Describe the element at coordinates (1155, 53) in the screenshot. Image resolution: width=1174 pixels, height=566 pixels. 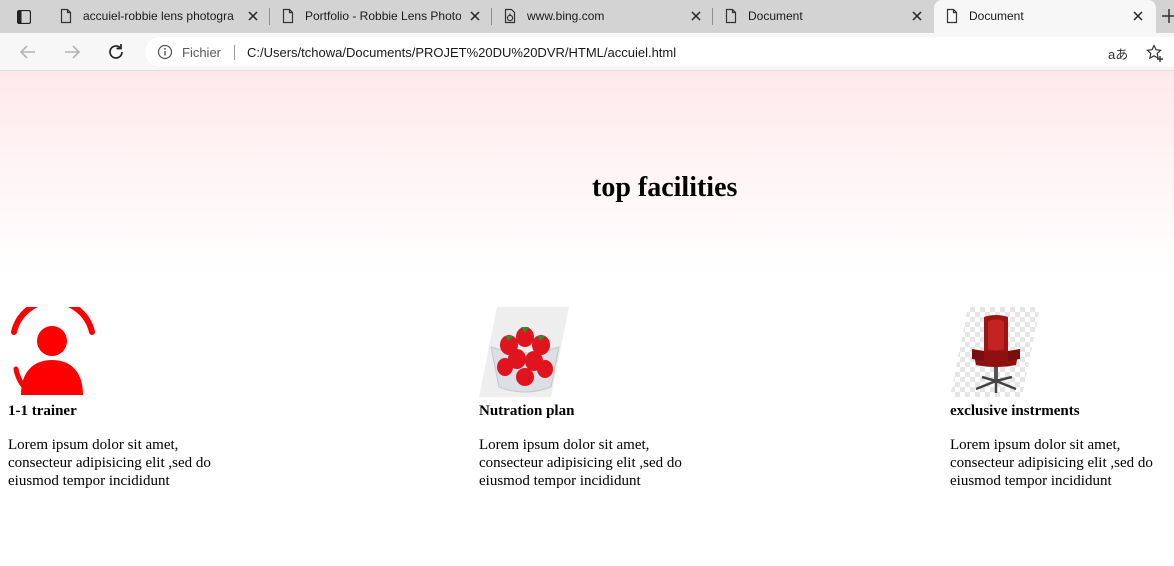
I see `add-favorite-icon` at that location.